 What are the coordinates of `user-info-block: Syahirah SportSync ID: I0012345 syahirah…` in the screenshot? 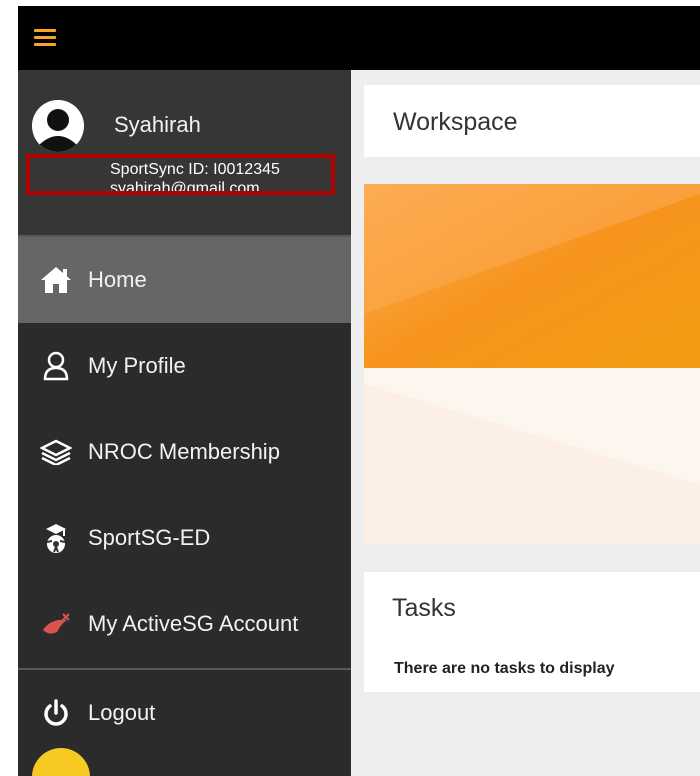 It's located at (184, 152).